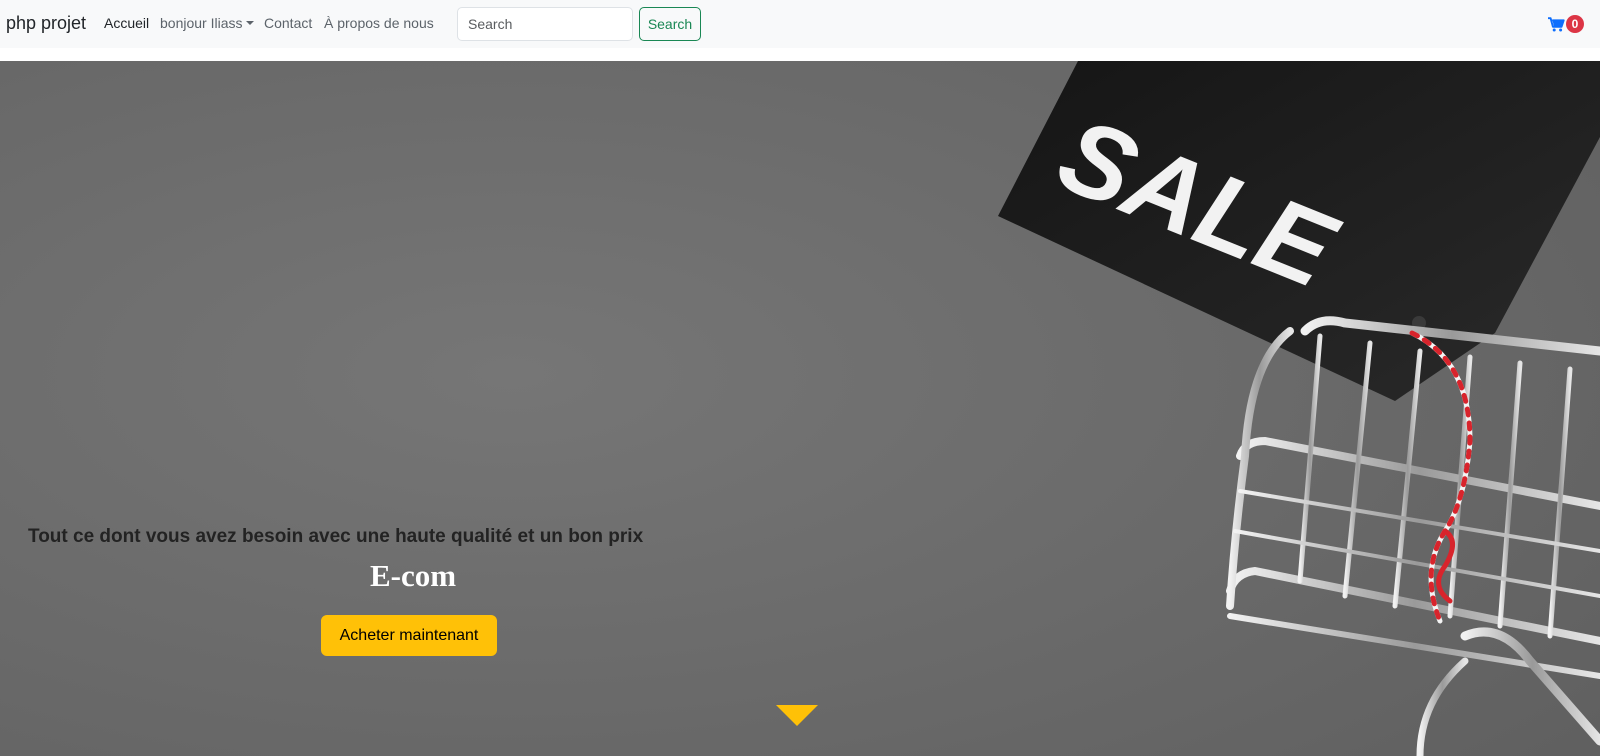 The width and height of the screenshot is (1600, 756). Describe the element at coordinates (379, 23) in the screenshot. I see `nav-link-a-propos: À propos de nous` at that location.